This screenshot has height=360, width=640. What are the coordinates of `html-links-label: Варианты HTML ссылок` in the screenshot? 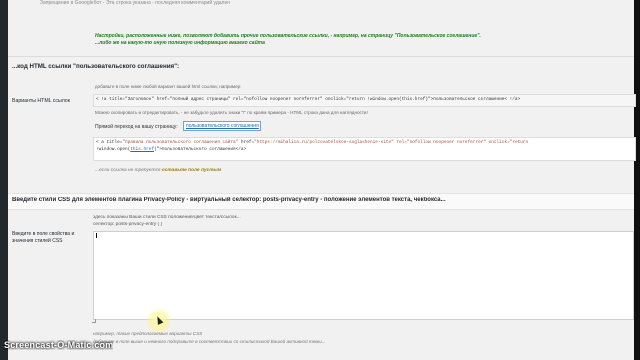 It's located at (41, 101).